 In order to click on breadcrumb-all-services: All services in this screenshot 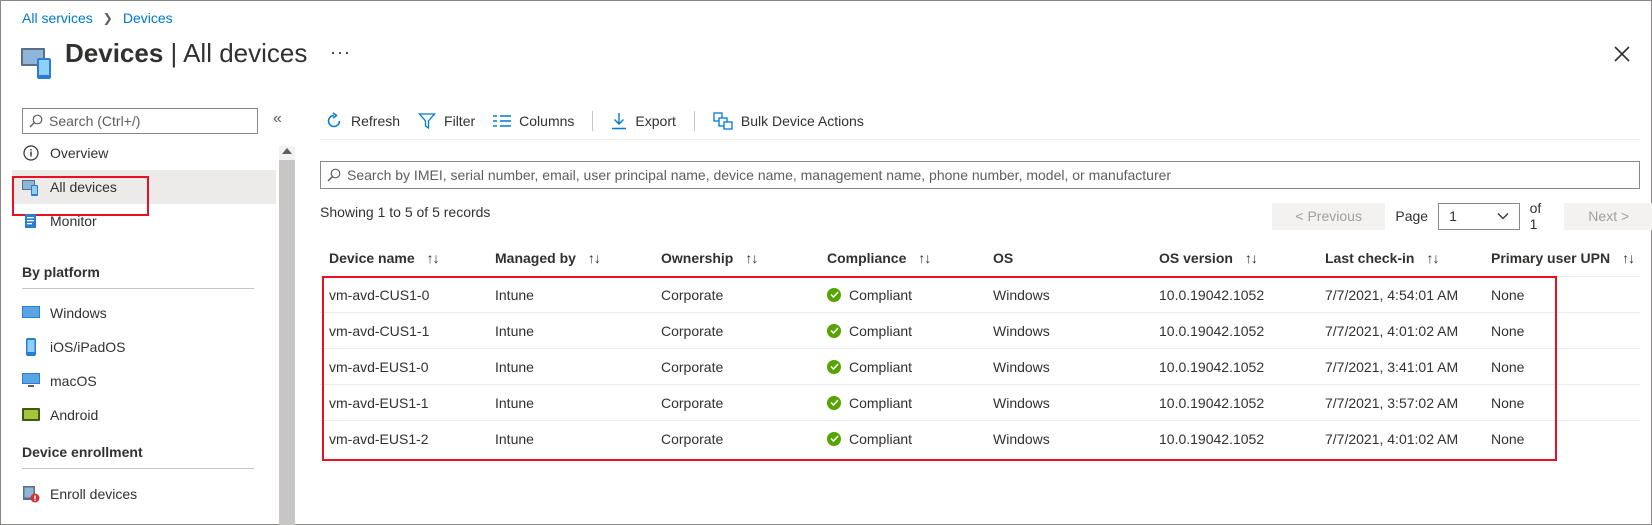, I will do `click(57, 18)`.